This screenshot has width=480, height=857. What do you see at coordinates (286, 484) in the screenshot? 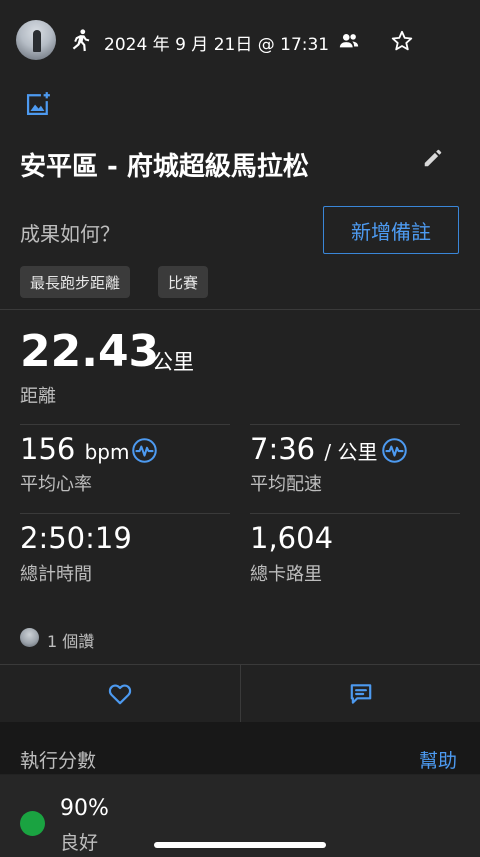
I see `avg-pace-label: 平均配速` at bounding box center [286, 484].